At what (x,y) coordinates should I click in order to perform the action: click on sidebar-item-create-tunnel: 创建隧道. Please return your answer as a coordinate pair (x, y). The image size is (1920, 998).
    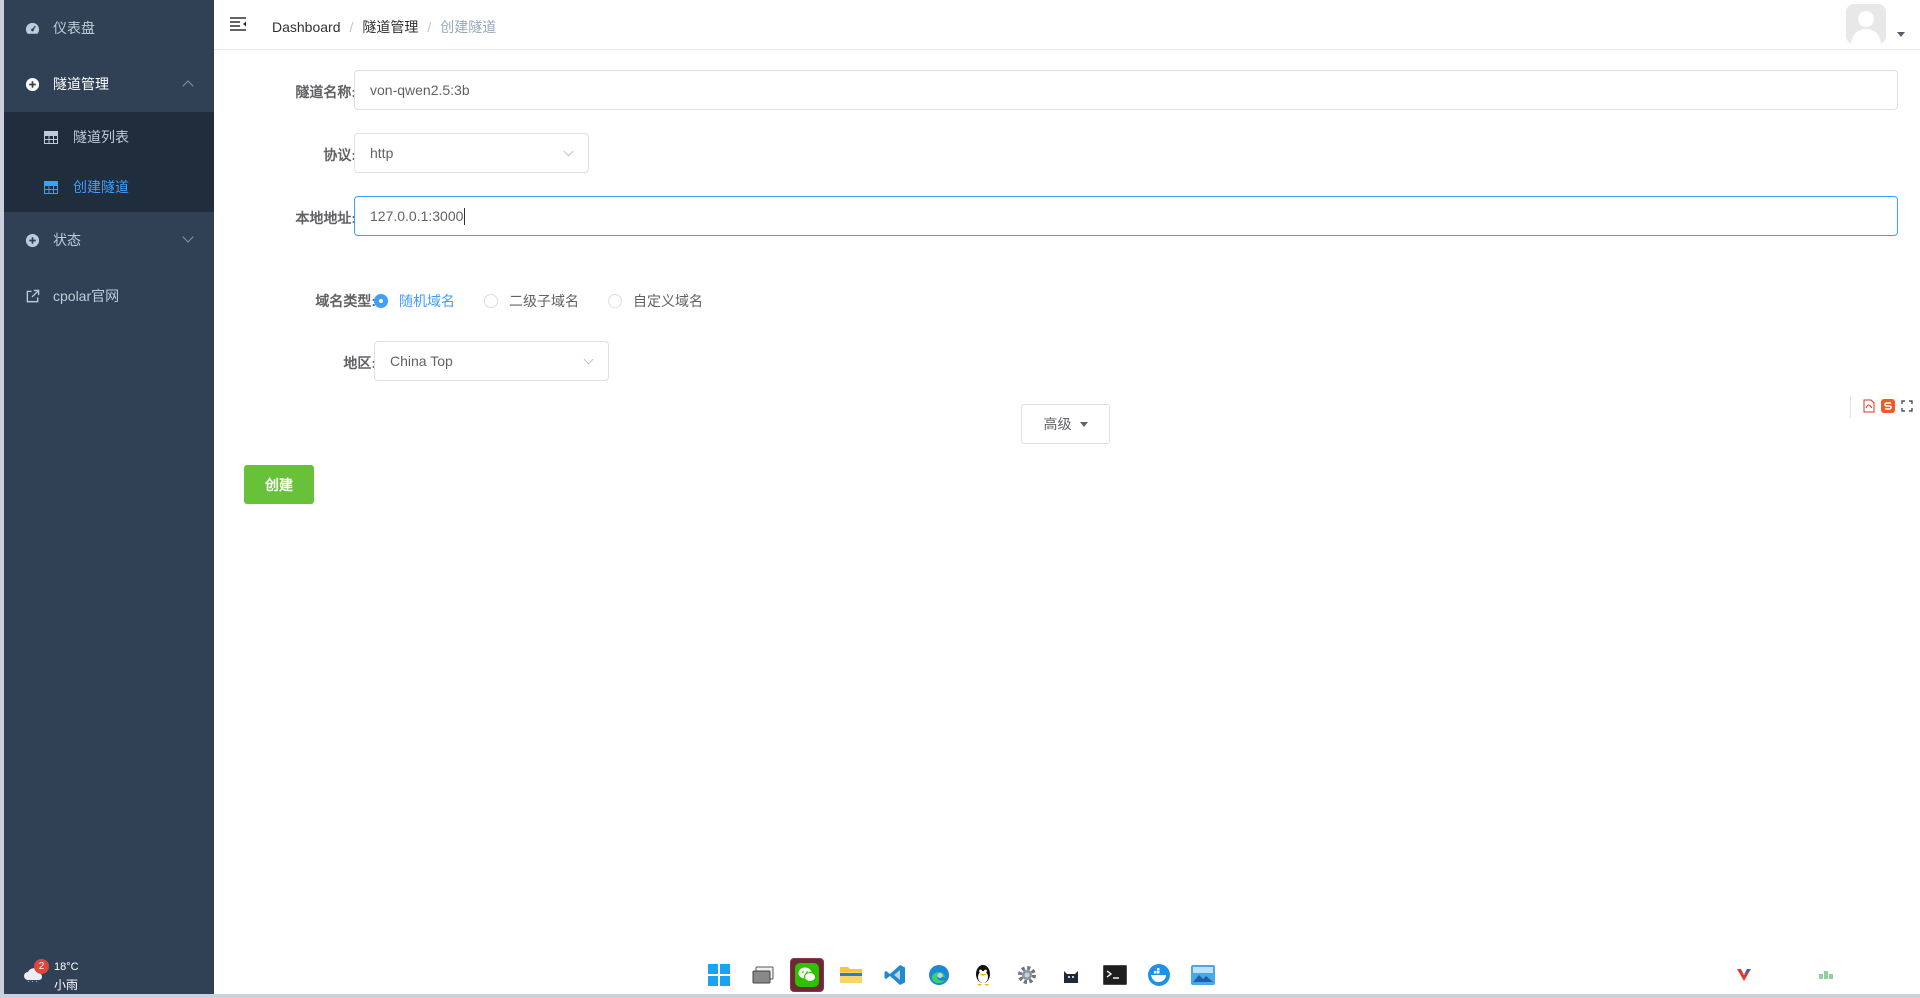
    Looking at the image, I should click on (109, 187).